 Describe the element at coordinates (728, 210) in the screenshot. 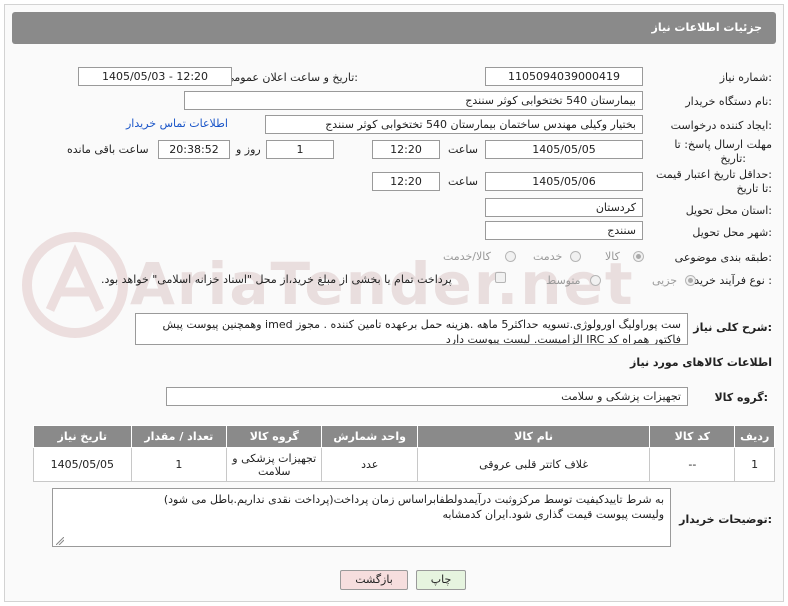

I see `province-label: استان محل تحویل:` at that location.